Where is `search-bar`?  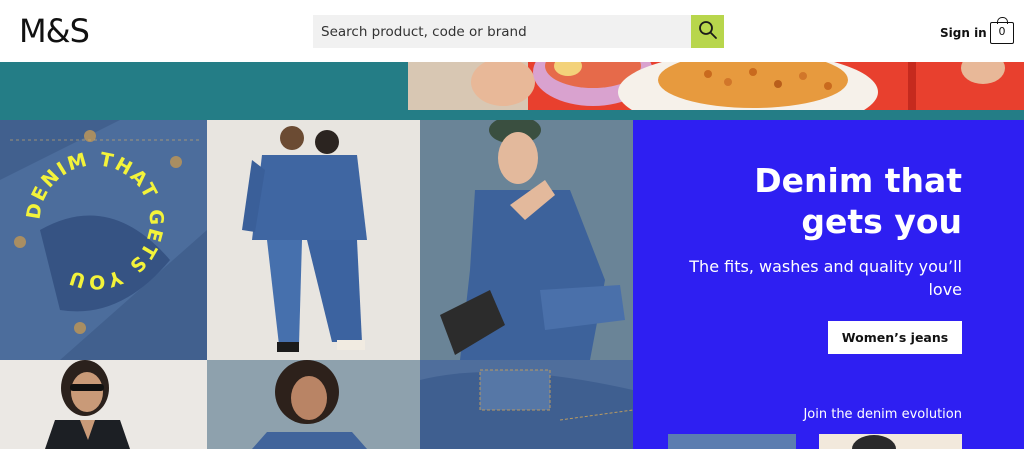
search-bar is located at coordinates (518, 31).